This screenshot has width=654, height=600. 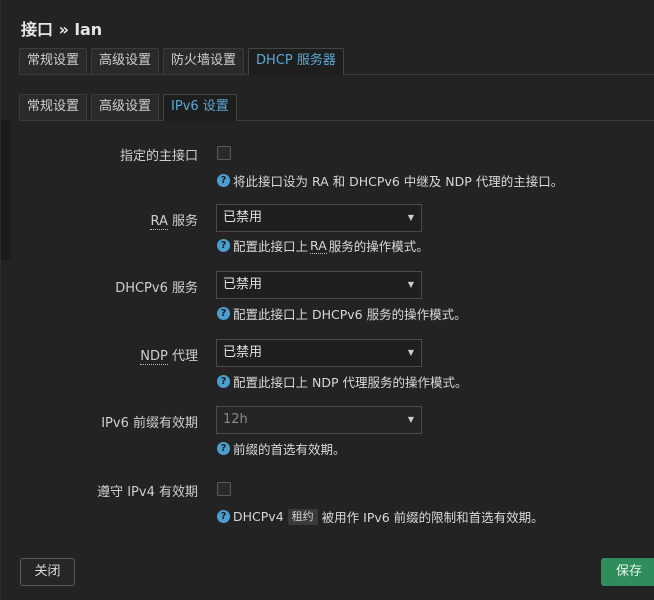 I want to click on ndp-label-abbr: NDP, so click(x=154, y=357).